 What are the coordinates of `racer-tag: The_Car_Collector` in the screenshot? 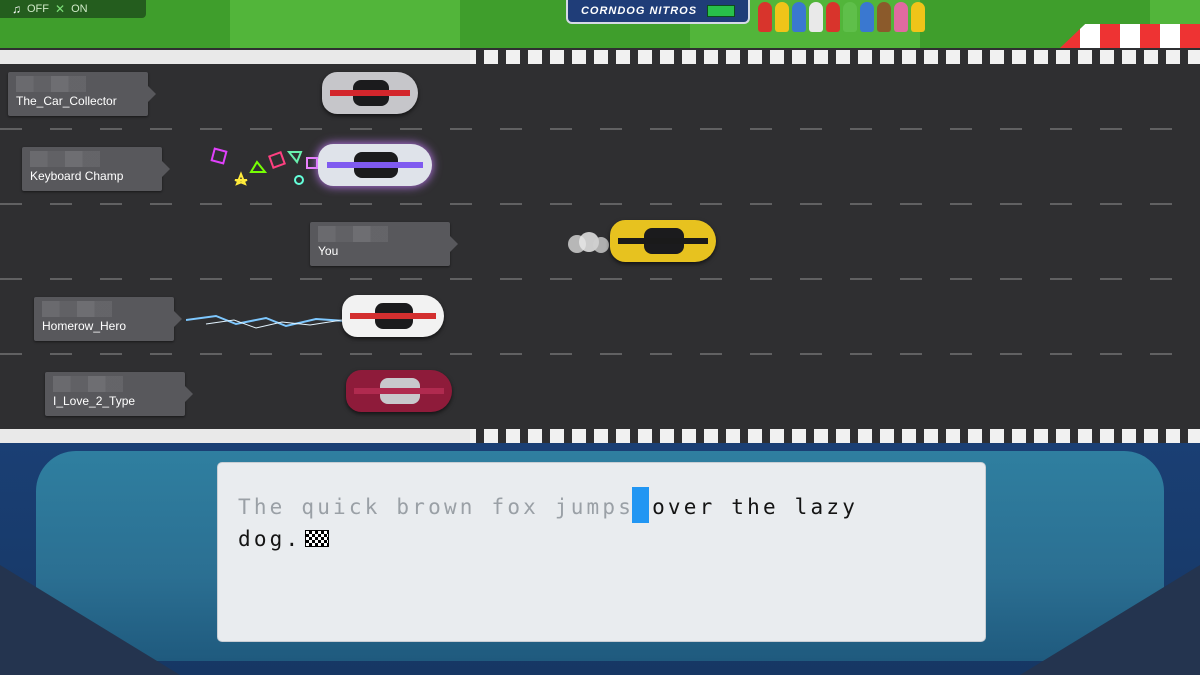 It's located at (82, 94).